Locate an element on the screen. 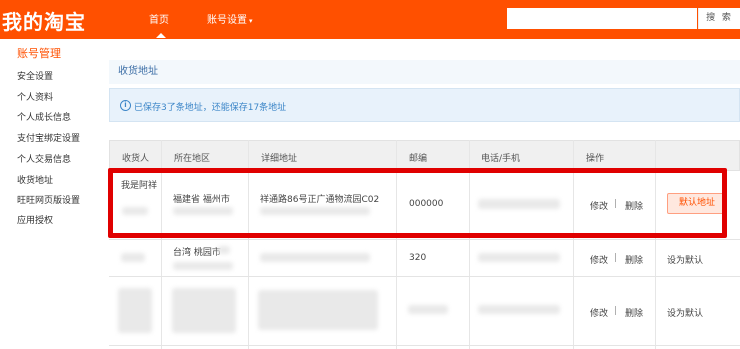 The height and width of the screenshot is (349, 740). search-button: 搜 索 is located at coordinates (719, 18).